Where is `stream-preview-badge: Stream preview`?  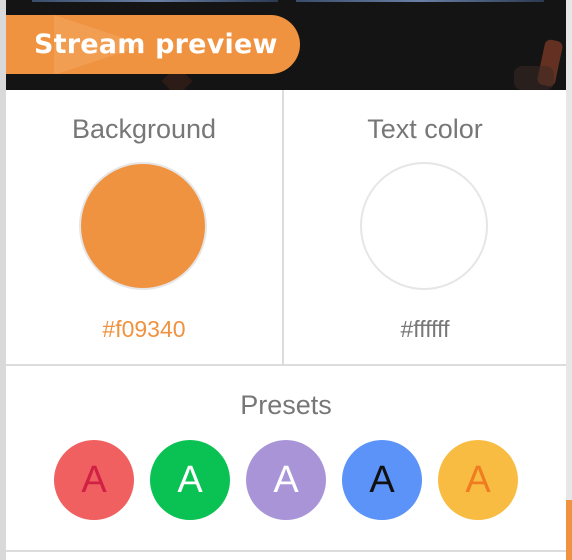
stream-preview-badge: Stream preview is located at coordinates (153, 44).